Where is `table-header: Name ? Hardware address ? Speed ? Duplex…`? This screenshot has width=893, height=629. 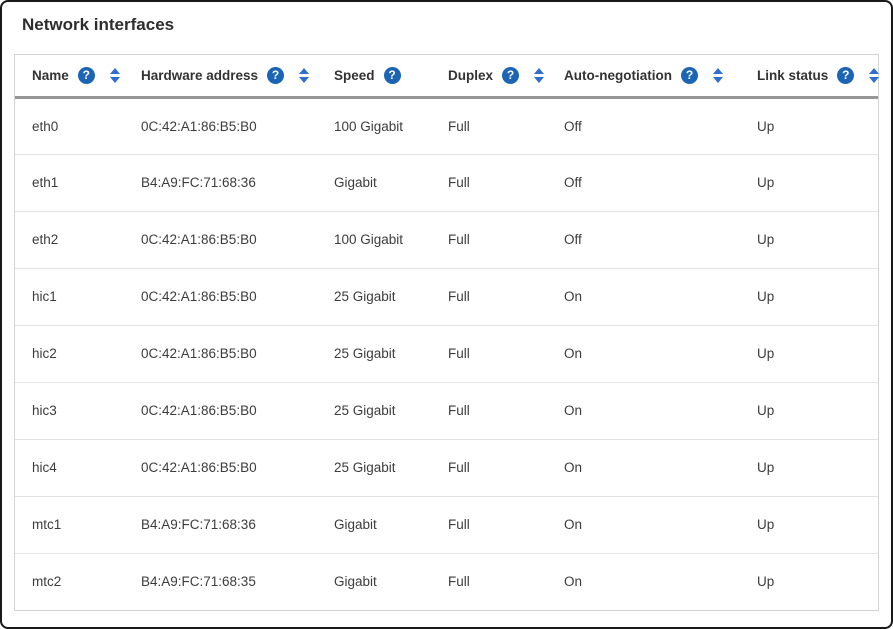
table-header: Name ? Hardware address ? Speed ? Duplex… is located at coordinates (447, 77).